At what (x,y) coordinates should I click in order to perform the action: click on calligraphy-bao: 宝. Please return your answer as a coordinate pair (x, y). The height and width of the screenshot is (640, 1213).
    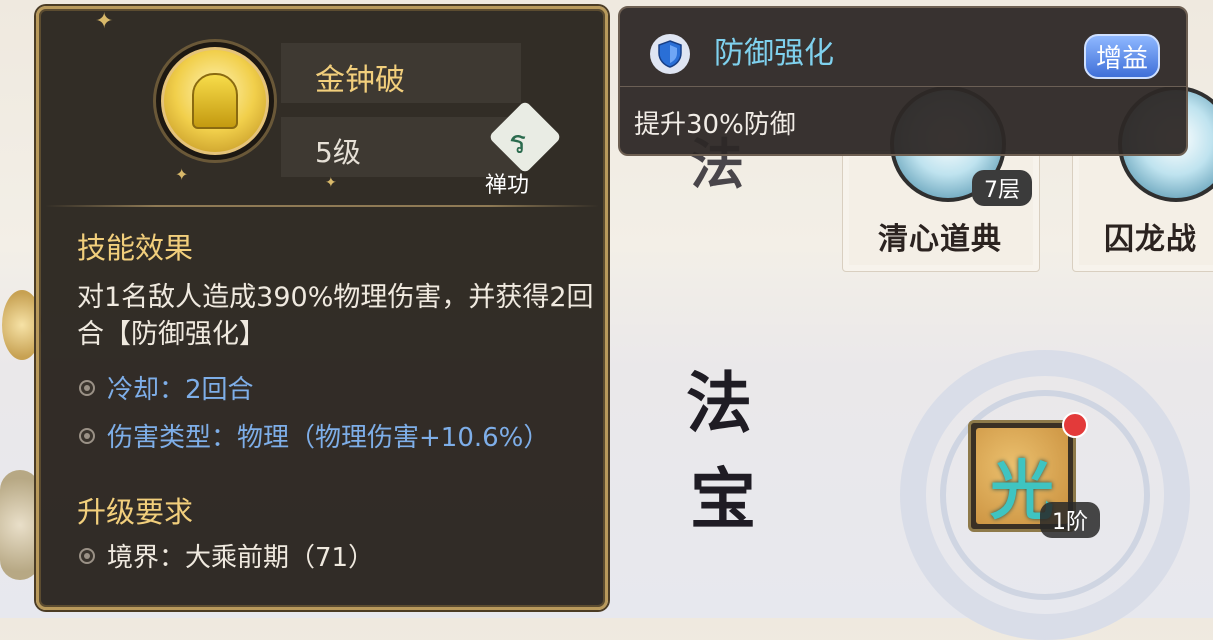
    Looking at the image, I should click on (723, 499).